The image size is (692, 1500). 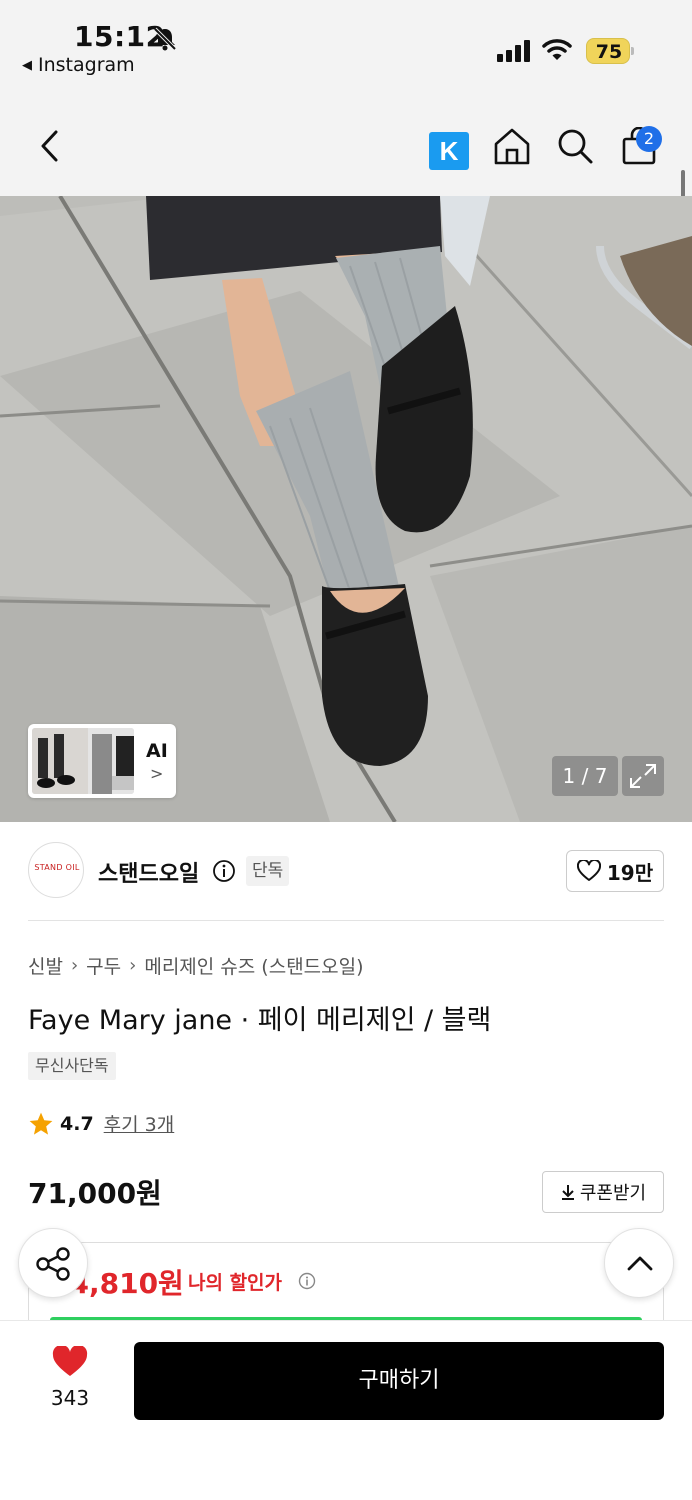 What do you see at coordinates (346, 146) in the screenshot?
I see `app-header` at bounding box center [346, 146].